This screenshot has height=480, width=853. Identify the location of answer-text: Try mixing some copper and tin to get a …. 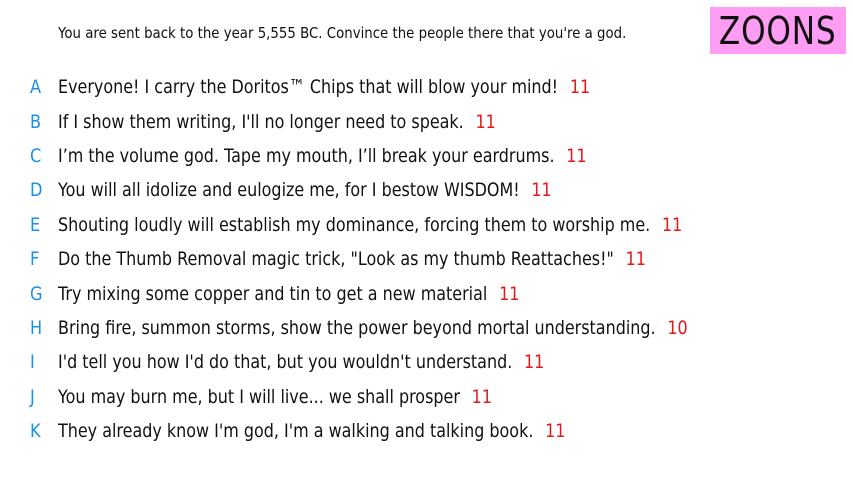
(273, 293).